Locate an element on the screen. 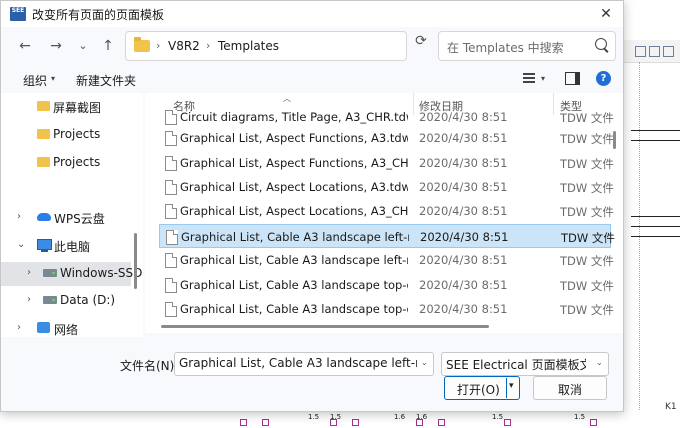  sidebar-item-data-drive: › Data (D:) is located at coordinates (66, 301).